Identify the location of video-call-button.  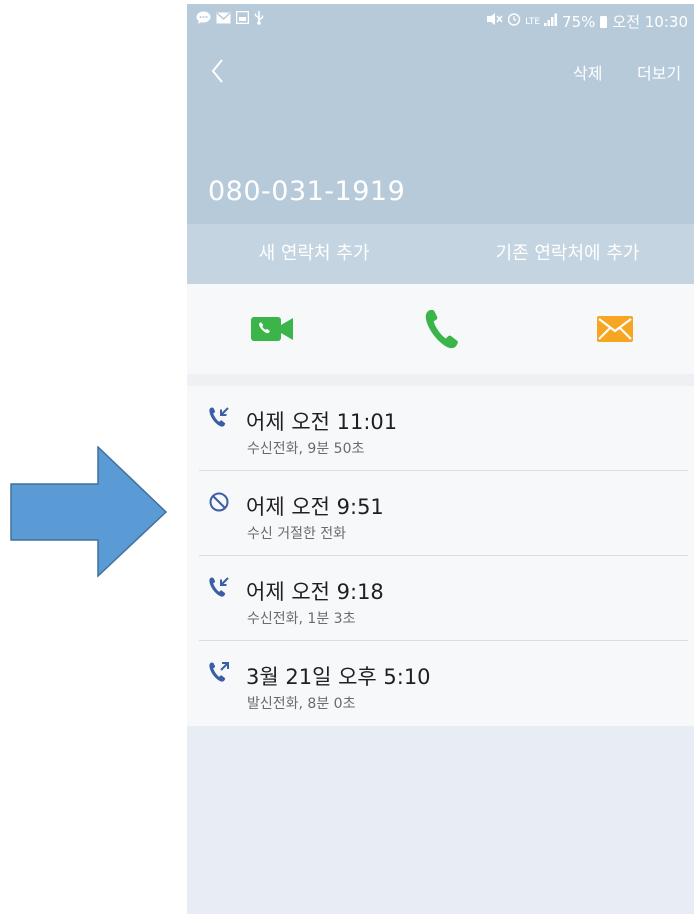
(272, 329).